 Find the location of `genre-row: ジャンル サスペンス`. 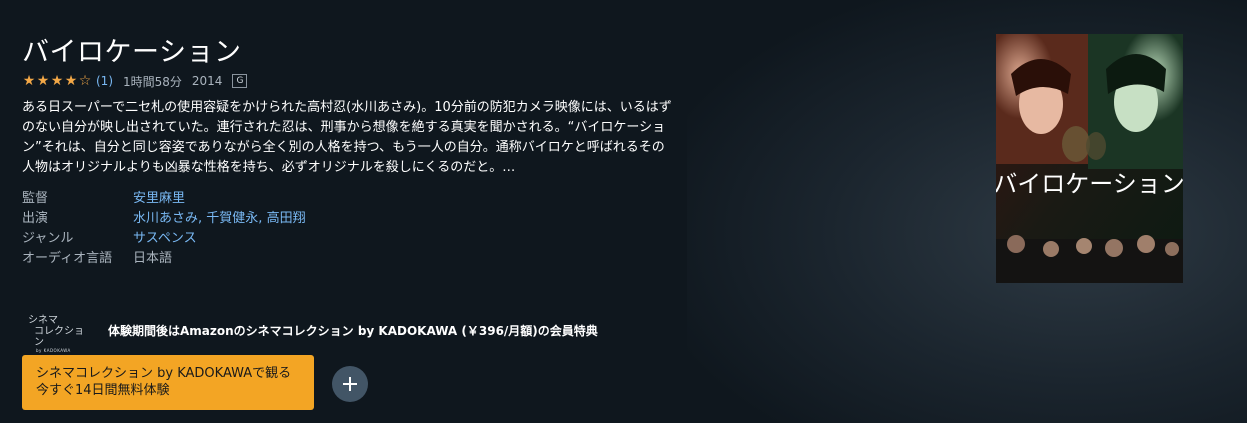

genre-row: ジャンル サスペンス is located at coordinates (164, 239).